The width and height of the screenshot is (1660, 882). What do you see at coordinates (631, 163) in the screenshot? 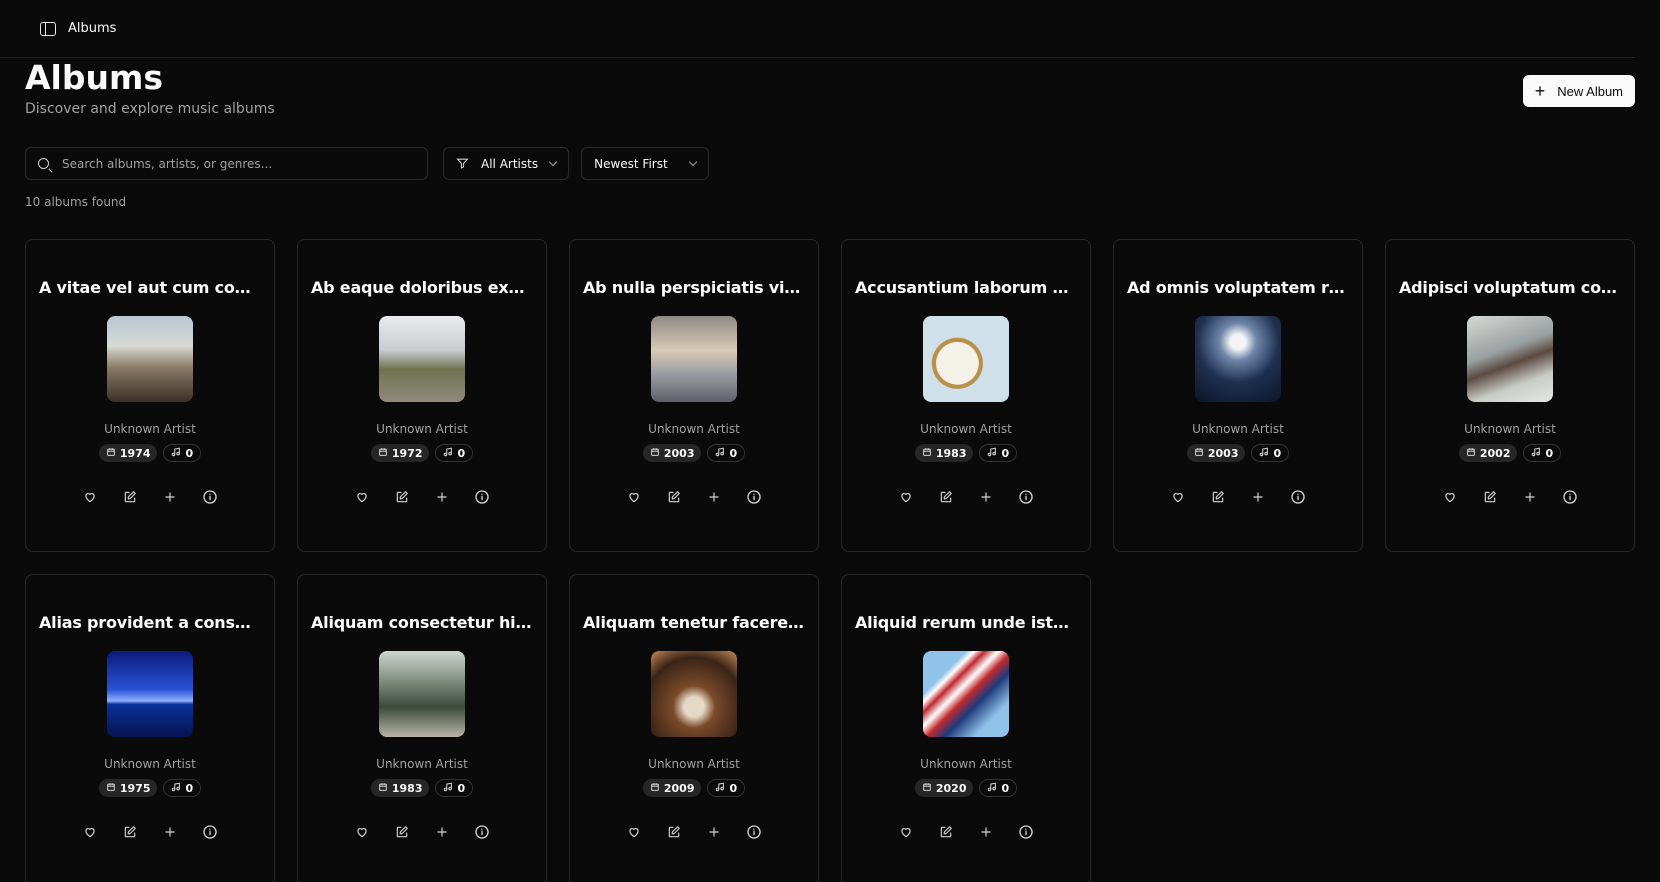
I see `sort-value: Newest First` at bounding box center [631, 163].